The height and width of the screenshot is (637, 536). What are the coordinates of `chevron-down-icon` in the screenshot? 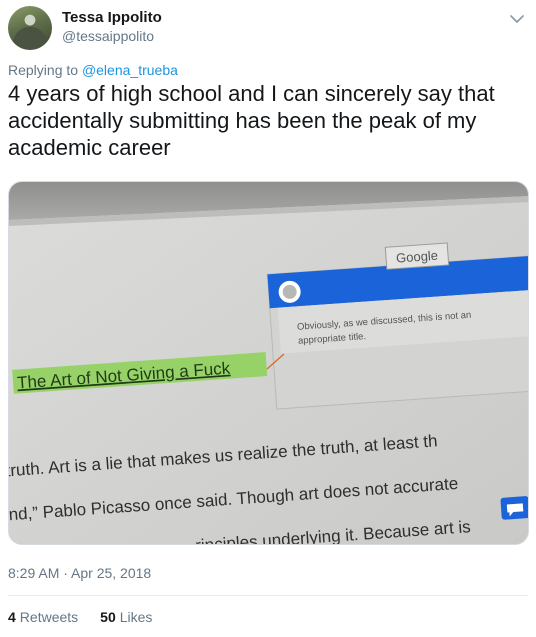 It's located at (517, 19).